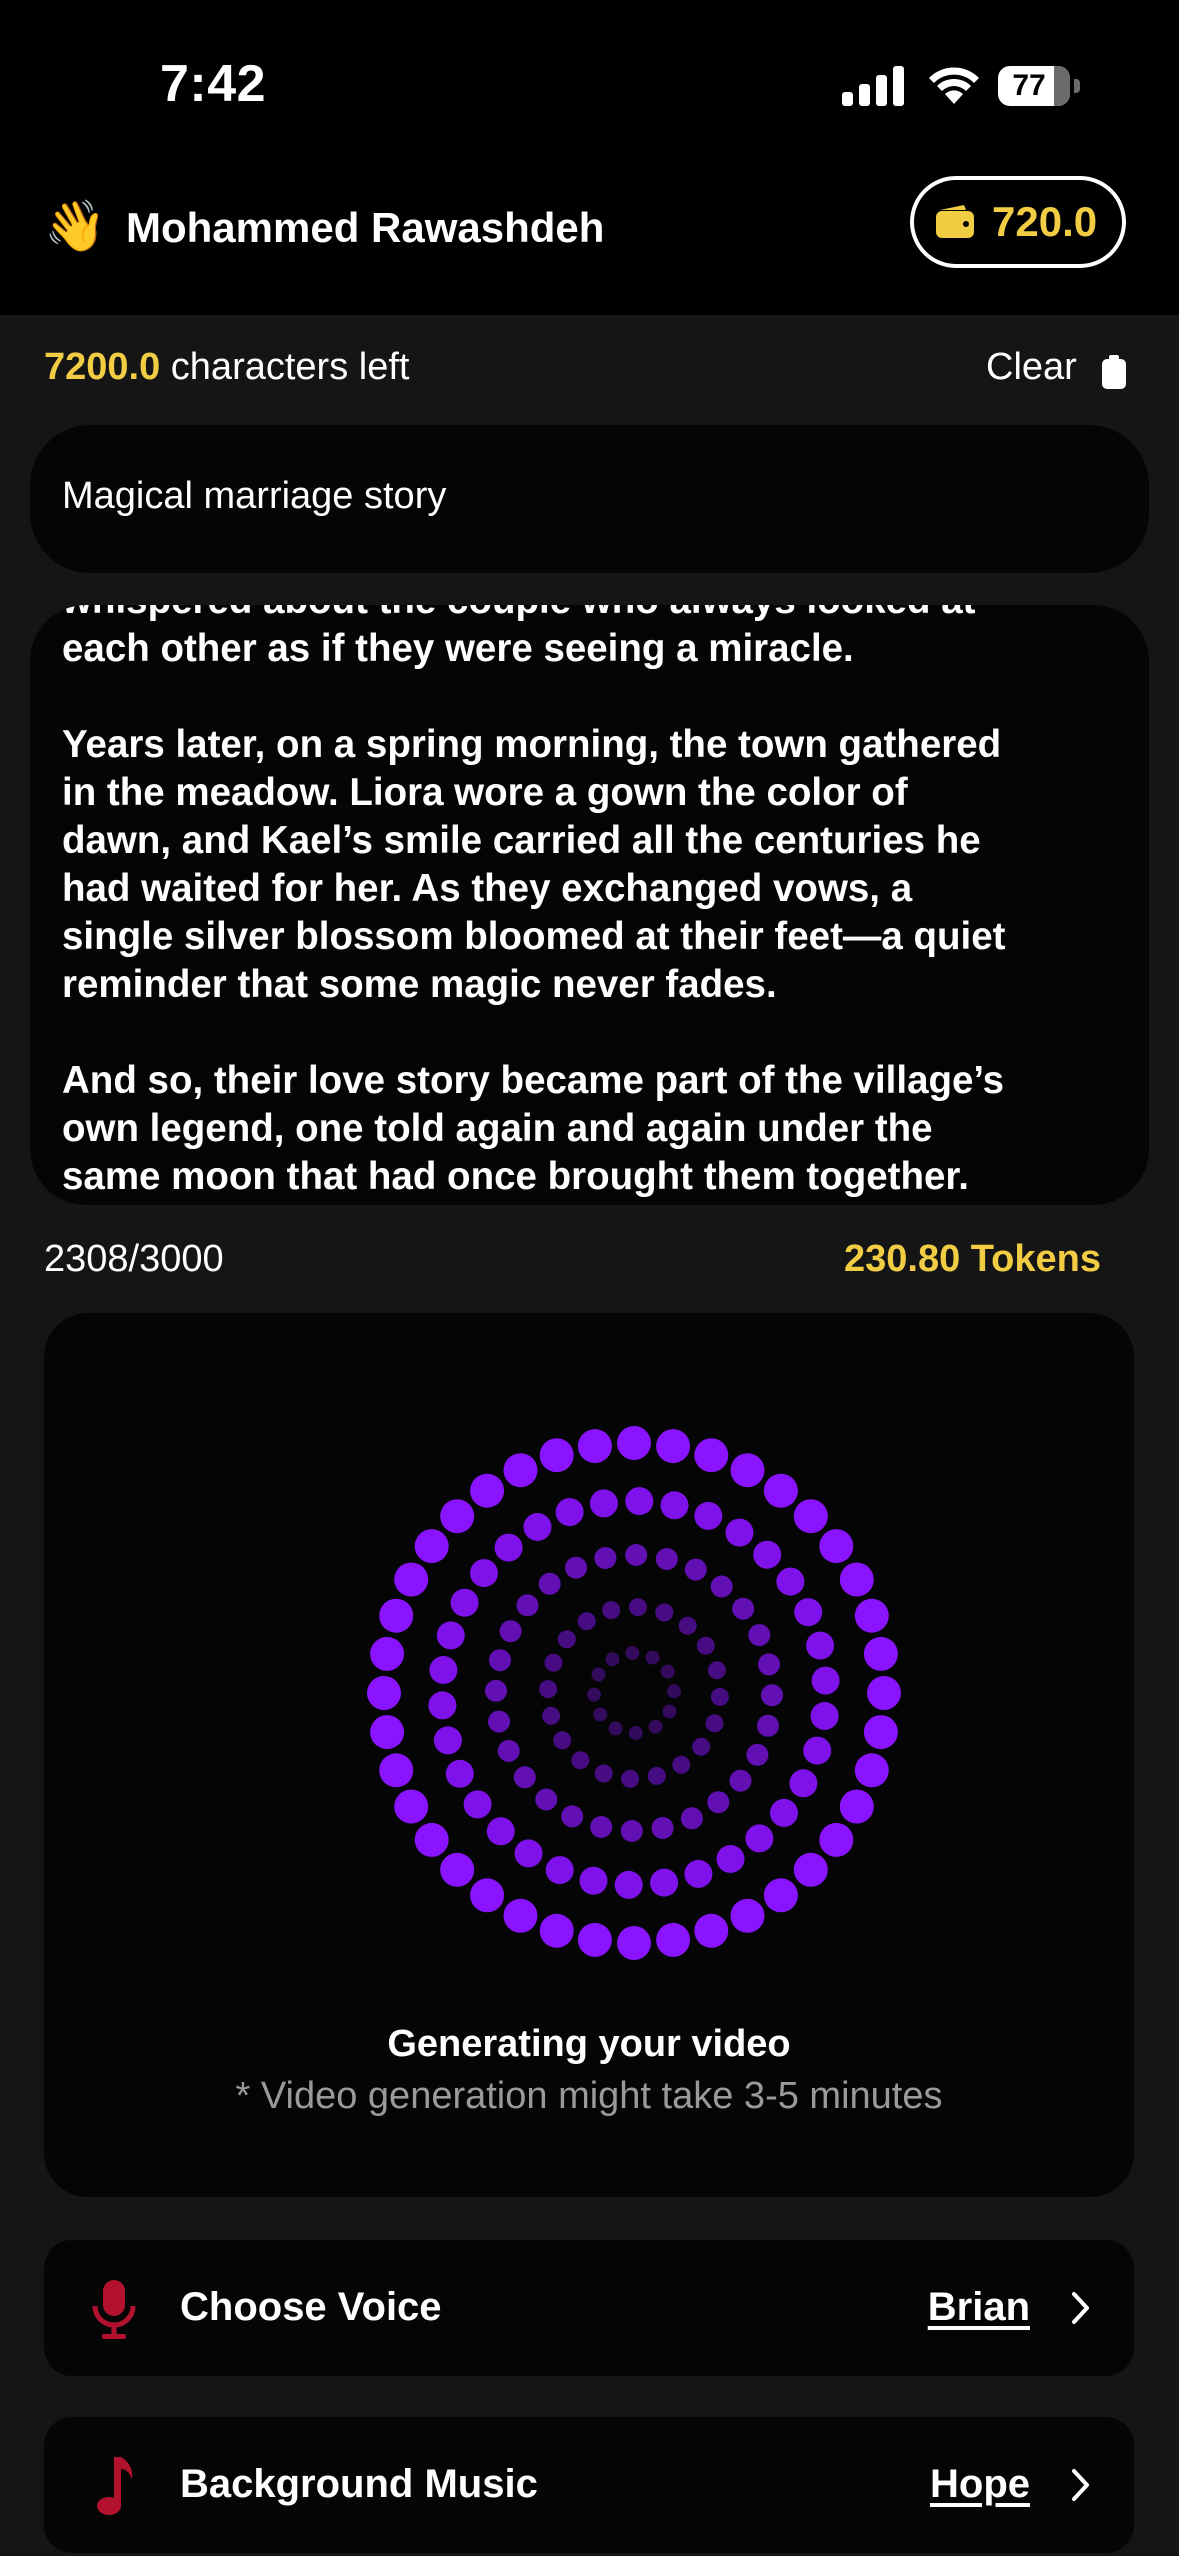 This screenshot has width=1179, height=2556. Describe the element at coordinates (213, 84) in the screenshot. I see `status-time: 7:42` at that location.